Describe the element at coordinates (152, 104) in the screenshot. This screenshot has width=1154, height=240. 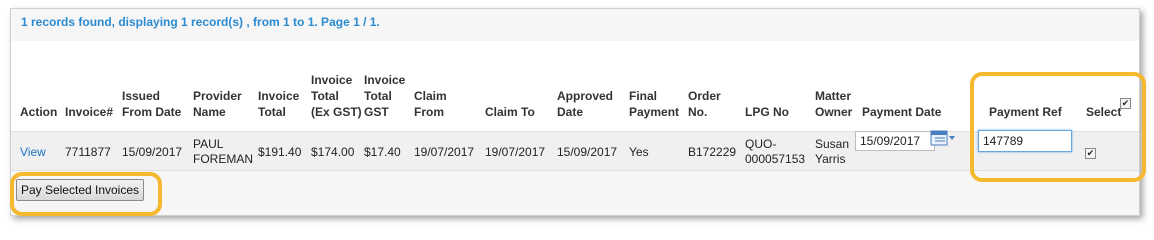
I see `col-issued-from-date: Issued From Date` at that location.